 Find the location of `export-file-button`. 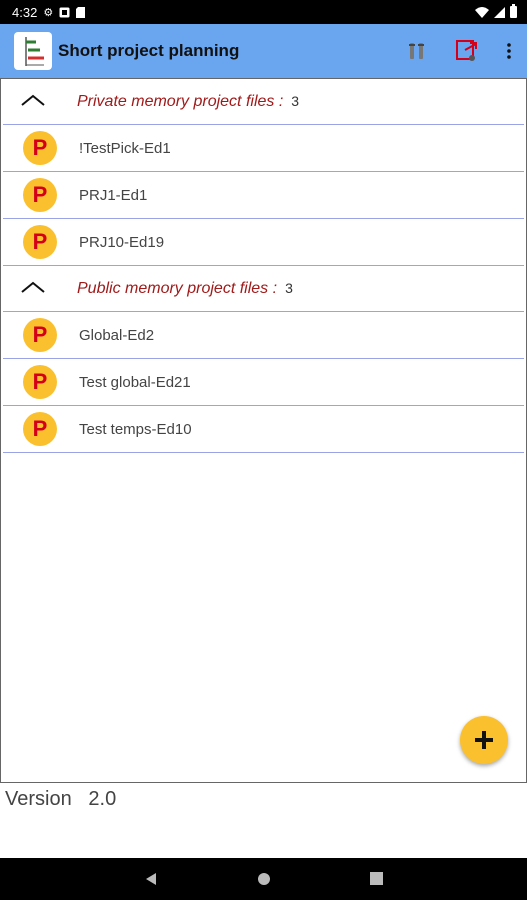

export-file-button is located at coordinates (467, 51).